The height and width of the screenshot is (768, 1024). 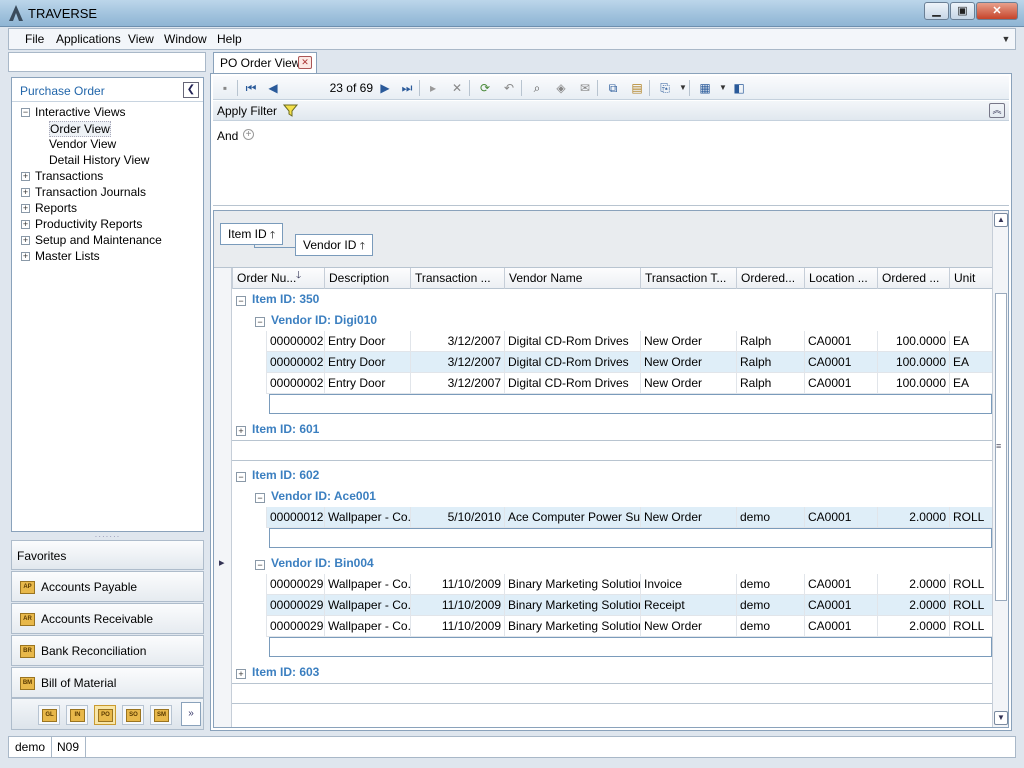 What do you see at coordinates (637, 88) in the screenshot?
I see `paste-icon: ▤` at bounding box center [637, 88].